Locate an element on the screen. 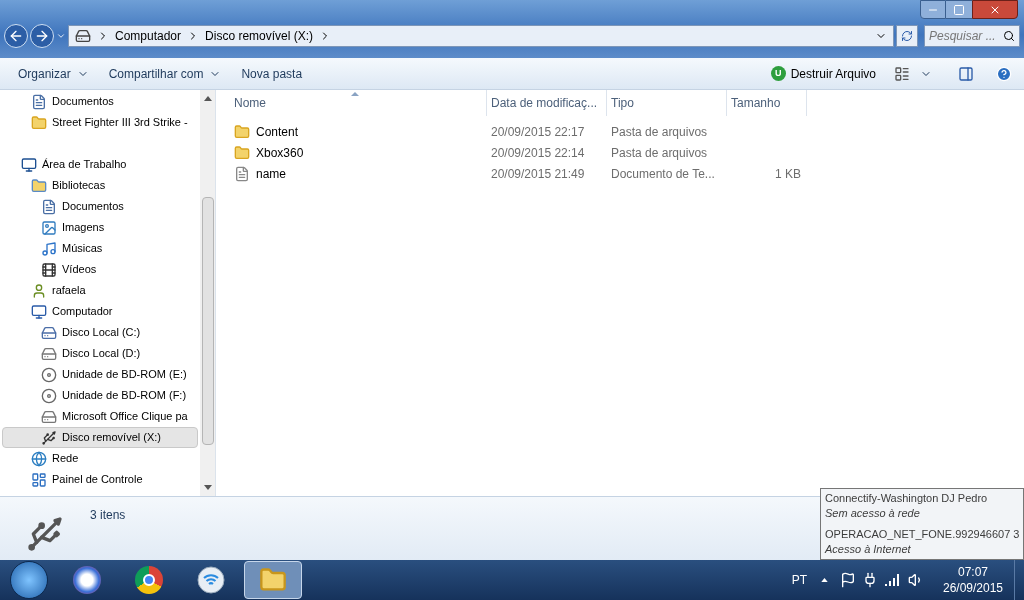 This screenshot has height=600, width=1024. nav-tree-item: Microsoft Office Clique pa is located at coordinates (100, 416).